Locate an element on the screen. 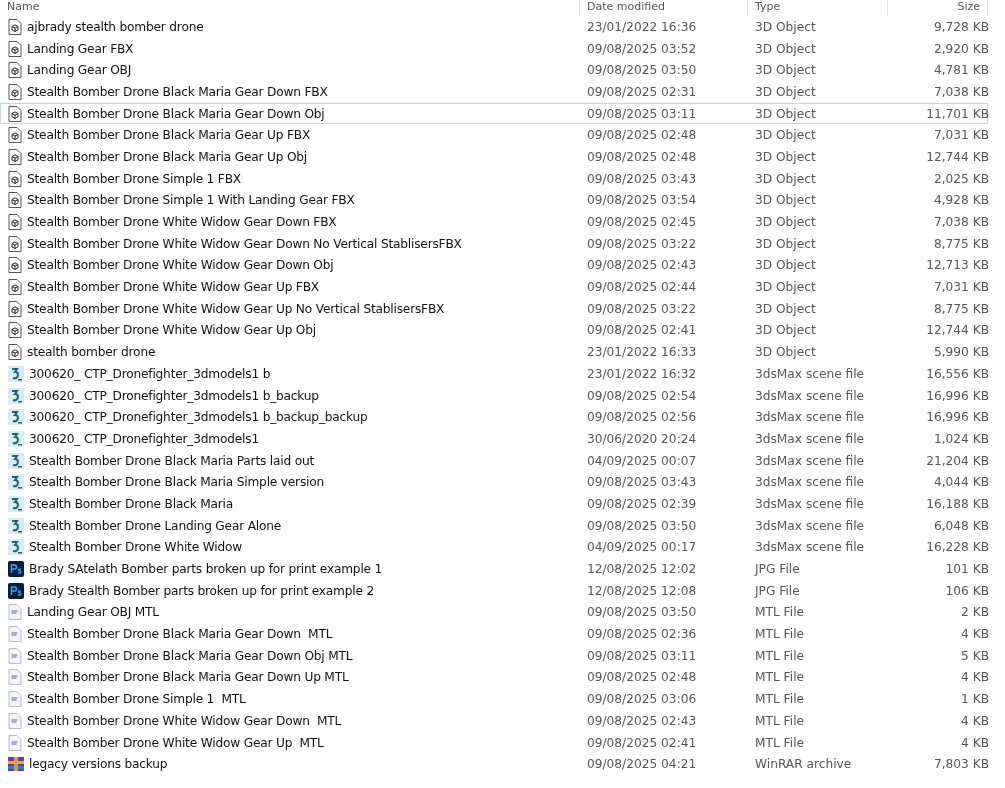  file-size: 11,701 KB is located at coordinates (957, 113).